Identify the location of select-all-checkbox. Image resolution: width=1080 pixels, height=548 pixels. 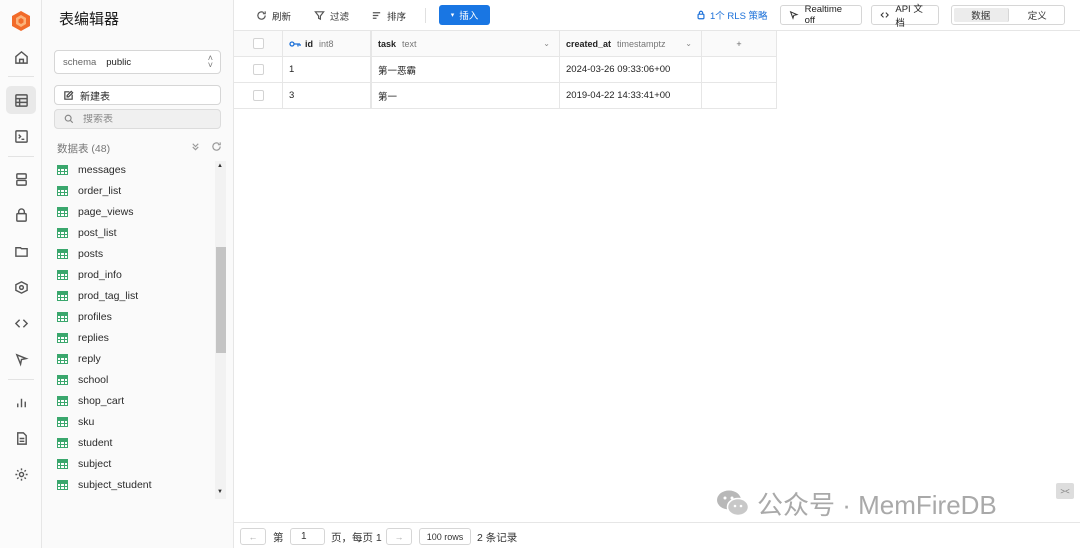
(258, 43).